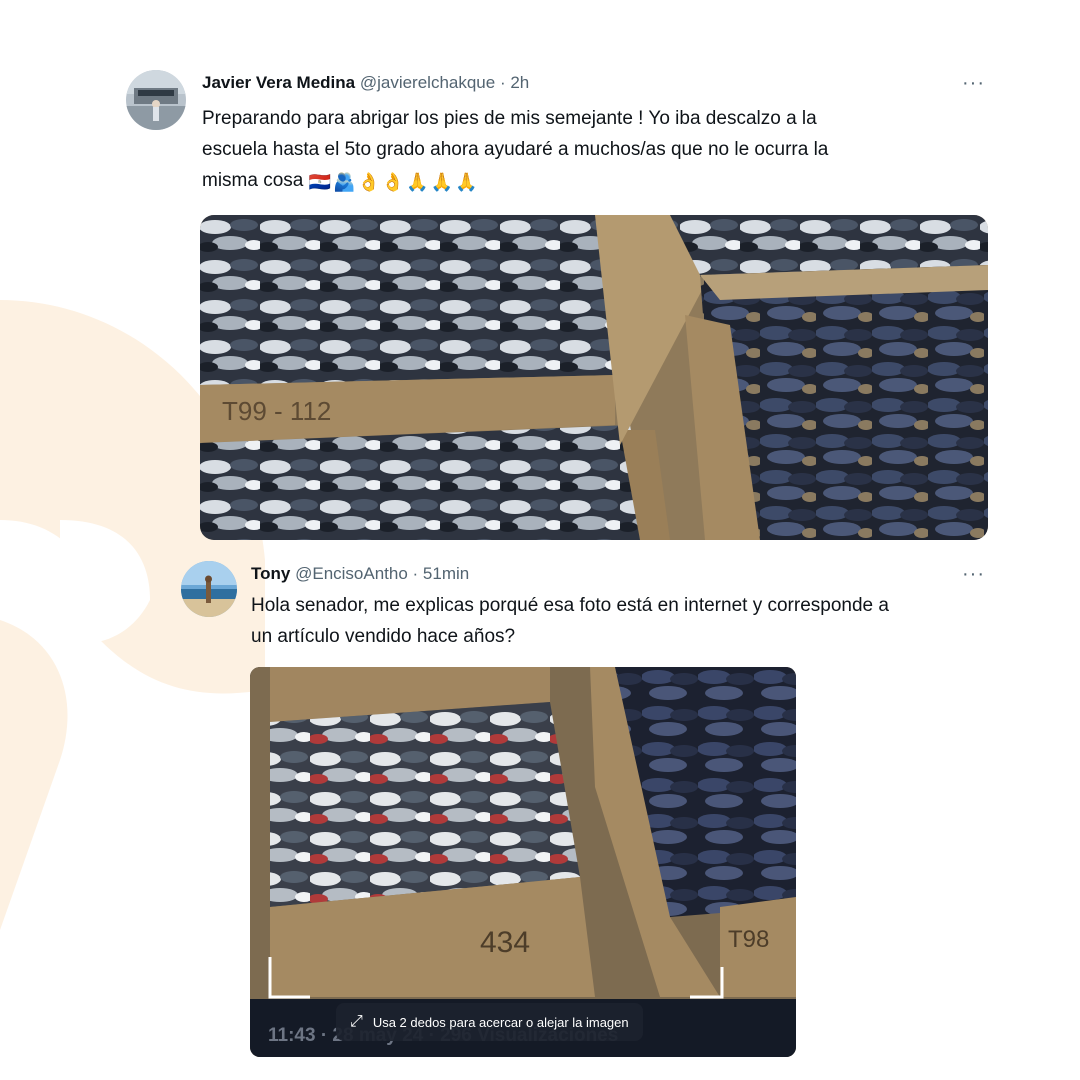  I want to click on pinch-zoom-icon: ⤢, so click(356, 1021).